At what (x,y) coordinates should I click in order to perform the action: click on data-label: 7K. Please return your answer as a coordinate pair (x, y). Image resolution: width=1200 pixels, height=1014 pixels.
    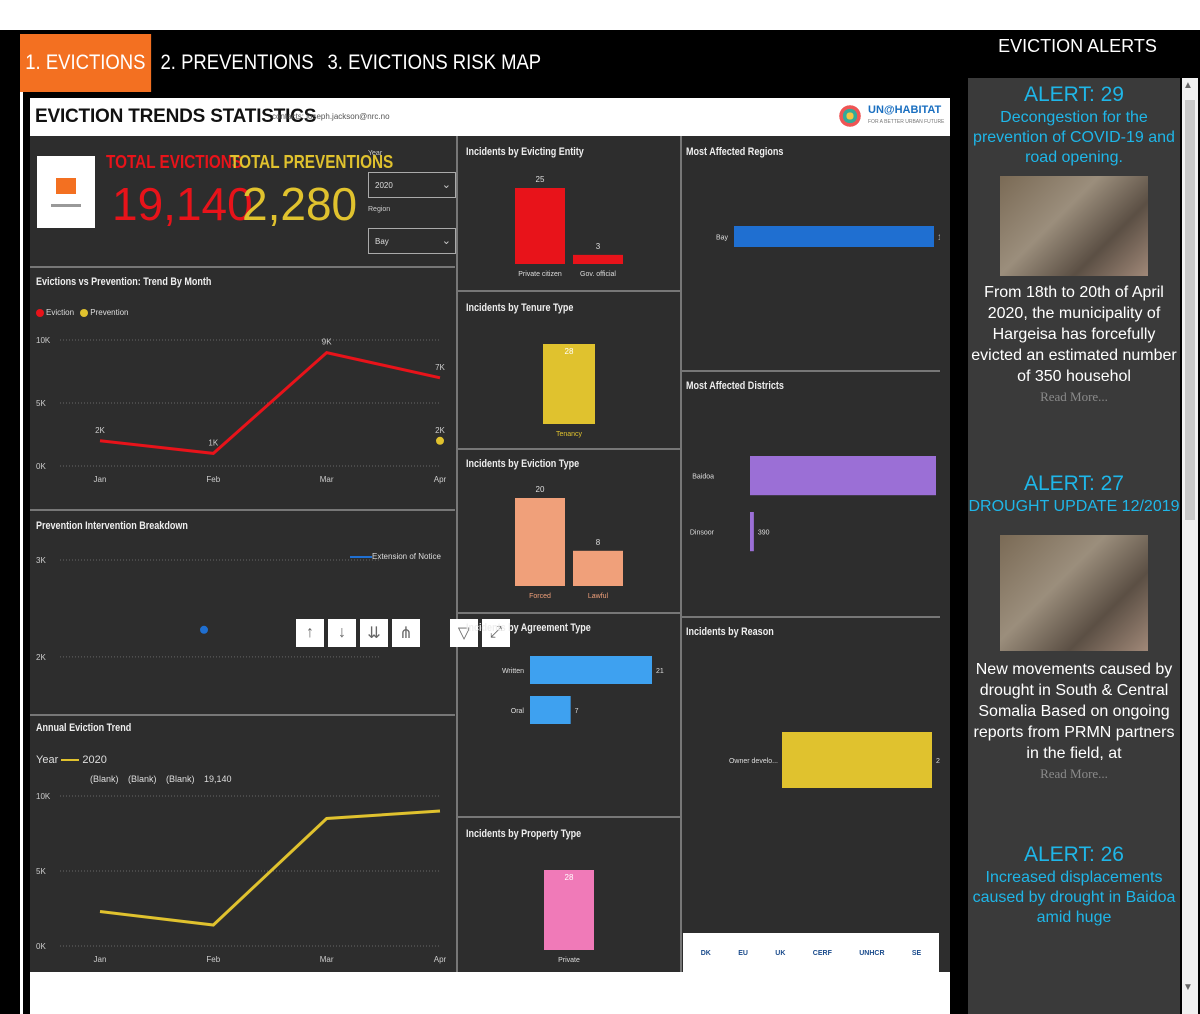
    Looking at the image, I should click on (440, 367).